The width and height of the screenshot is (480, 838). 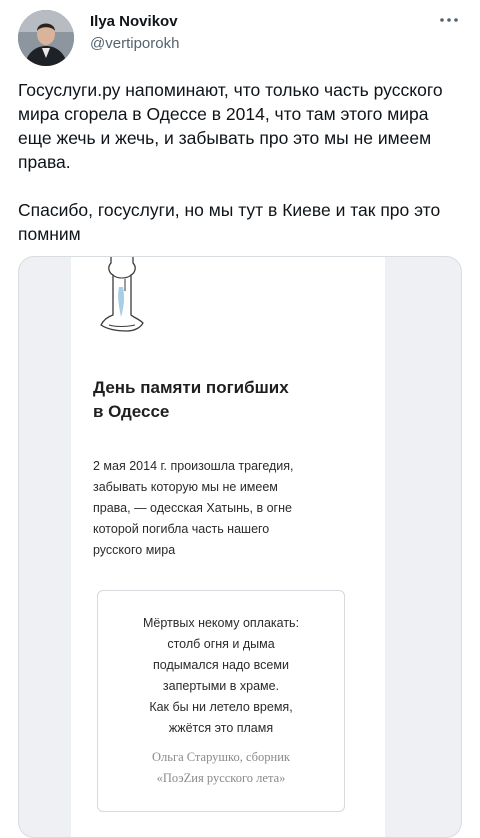 I want to click on poem-line: подымался надо всеми, so click(x=221, y=665).